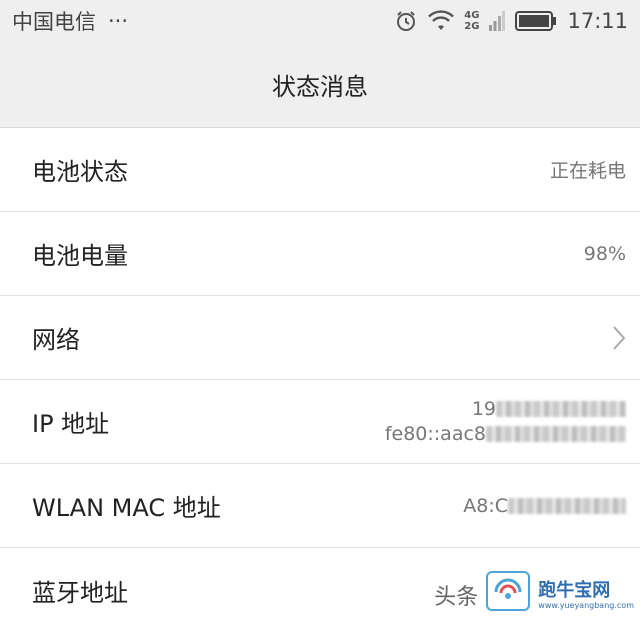 The image size is (640, 632). I want to click on watermark-source: 头条, so click(456, 595).